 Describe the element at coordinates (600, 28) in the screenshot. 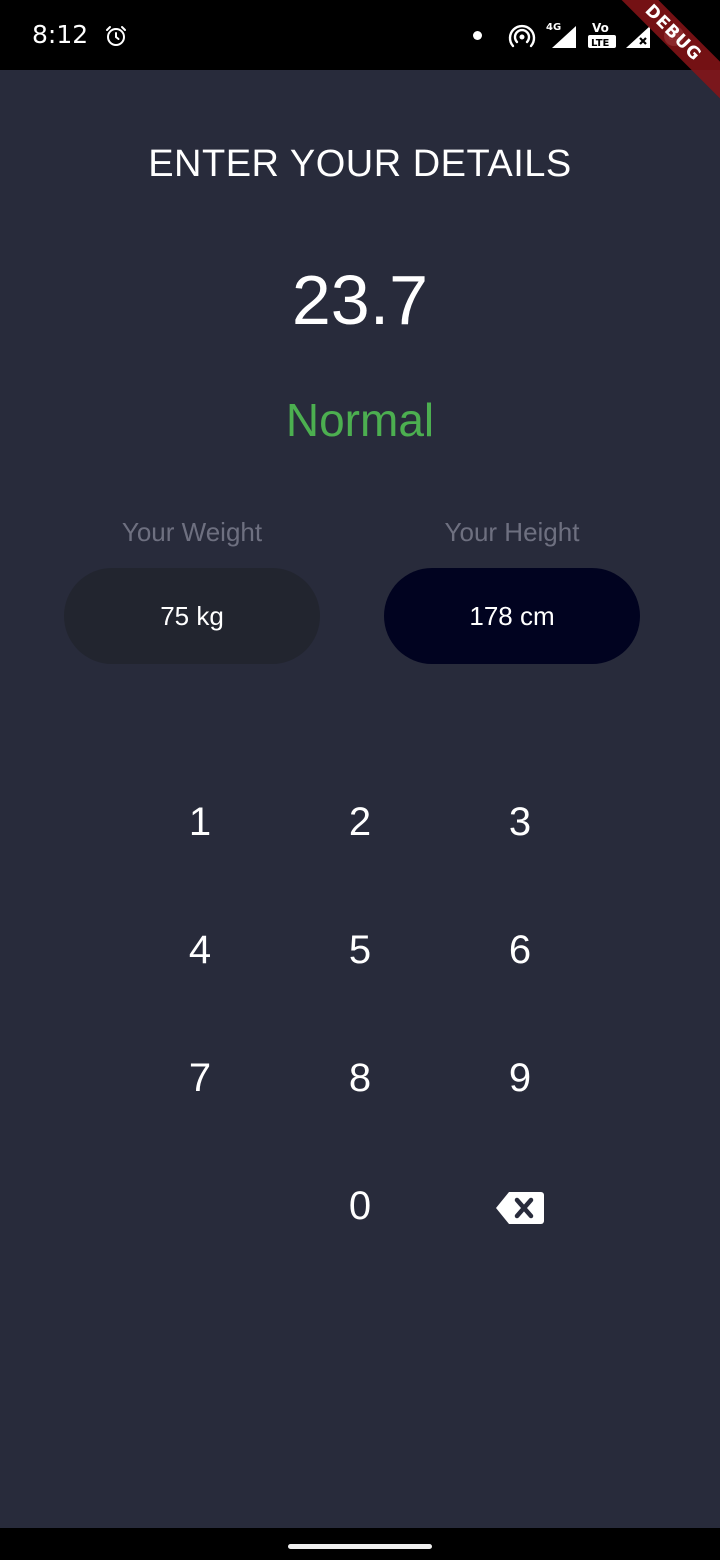

I see `volte-label-top: Vo` at that location.